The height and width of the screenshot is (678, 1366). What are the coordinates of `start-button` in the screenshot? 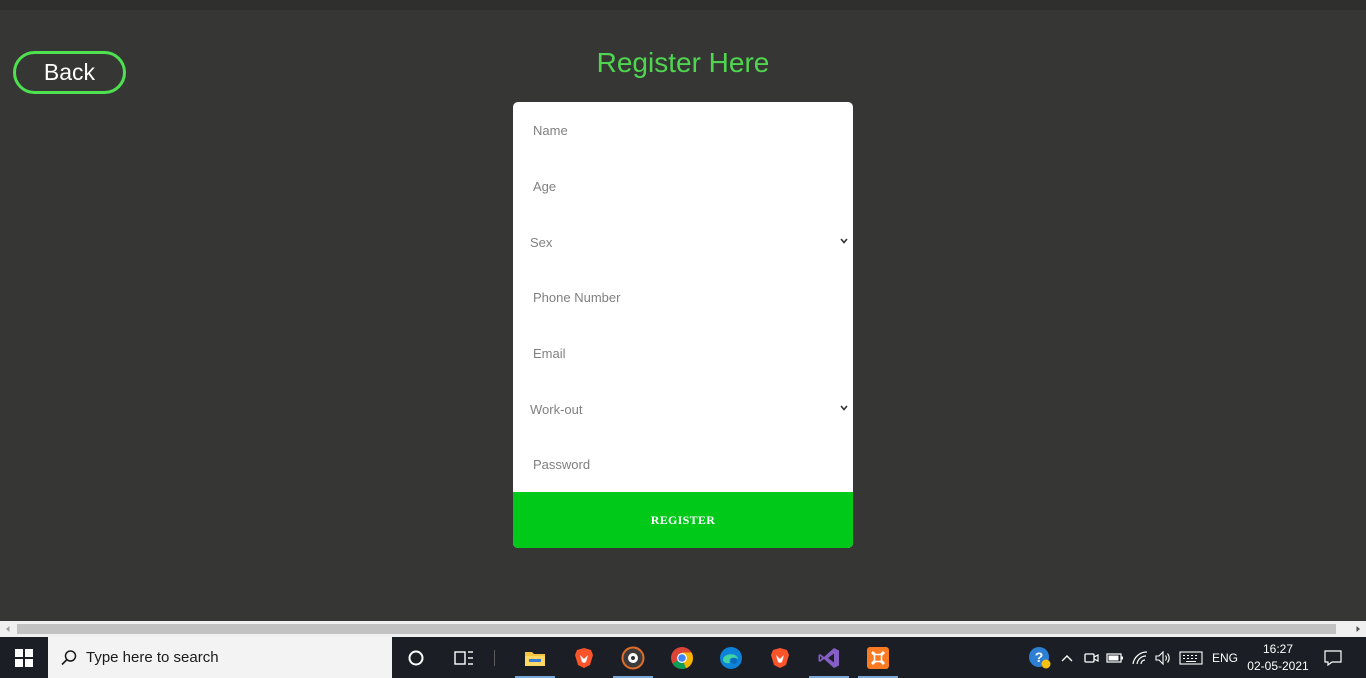 It's located at (24, 657).